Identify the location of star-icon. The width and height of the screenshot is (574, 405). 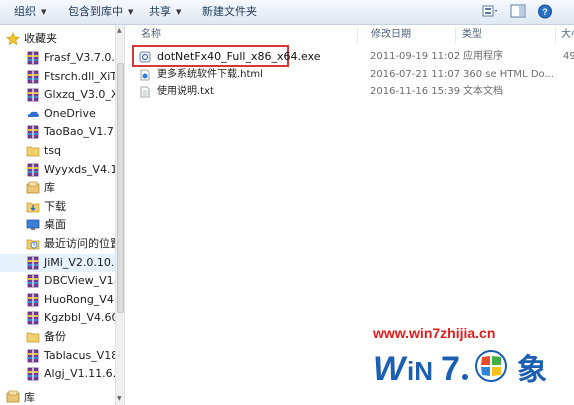
(13, 39).